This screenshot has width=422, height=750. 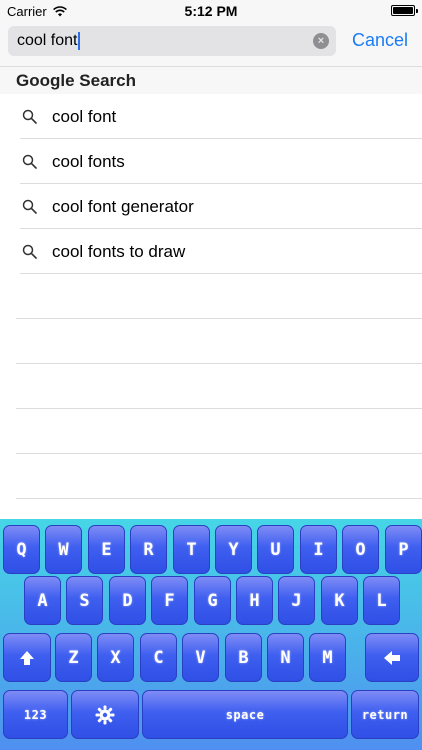 I want to click on key-g: G, so click(x=212, y=600).